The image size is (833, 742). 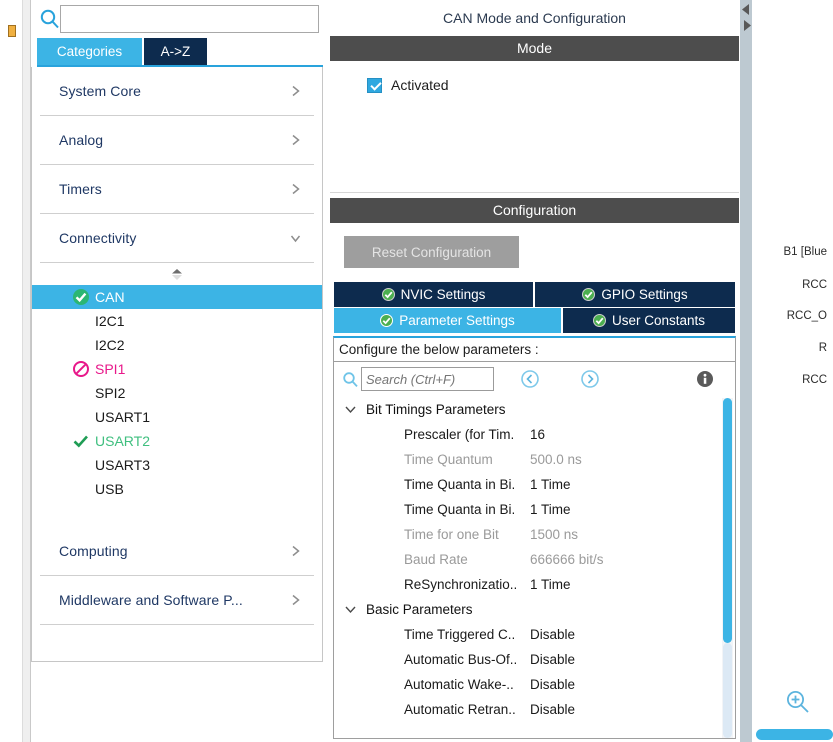 I want to click on pinout-view-panel: B1 [Blue RCC RCC_O R RCC, so click(x=792, y=371).